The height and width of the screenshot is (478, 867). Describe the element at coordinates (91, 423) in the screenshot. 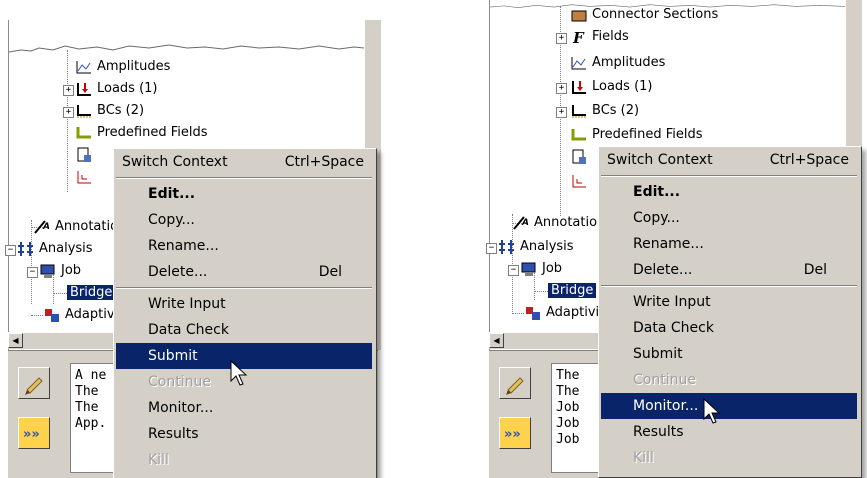

I see `message-line: App.` at that location.